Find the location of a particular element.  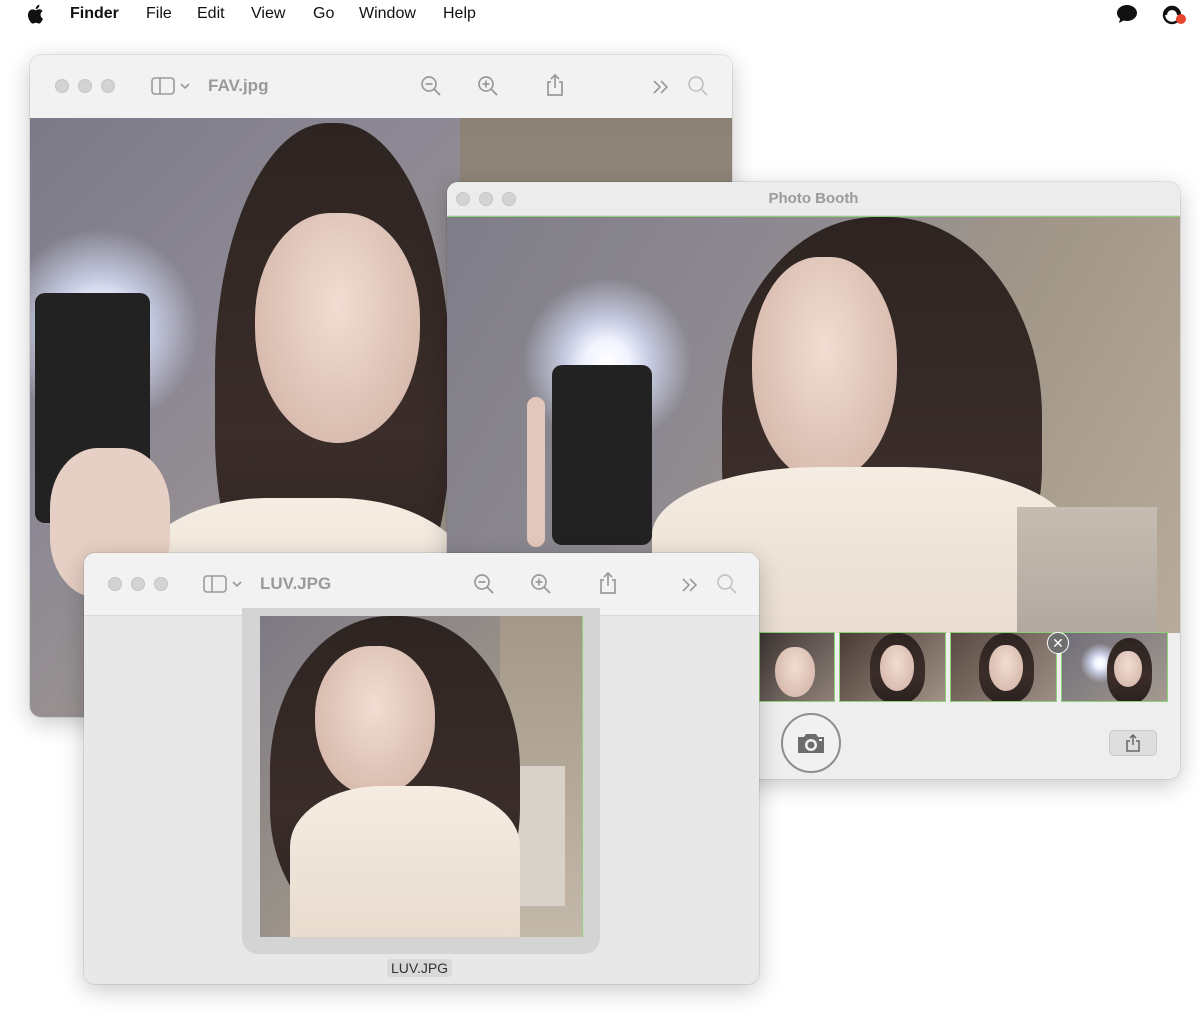

photo-thumbnail-strip is located at coordinates (963, 667).